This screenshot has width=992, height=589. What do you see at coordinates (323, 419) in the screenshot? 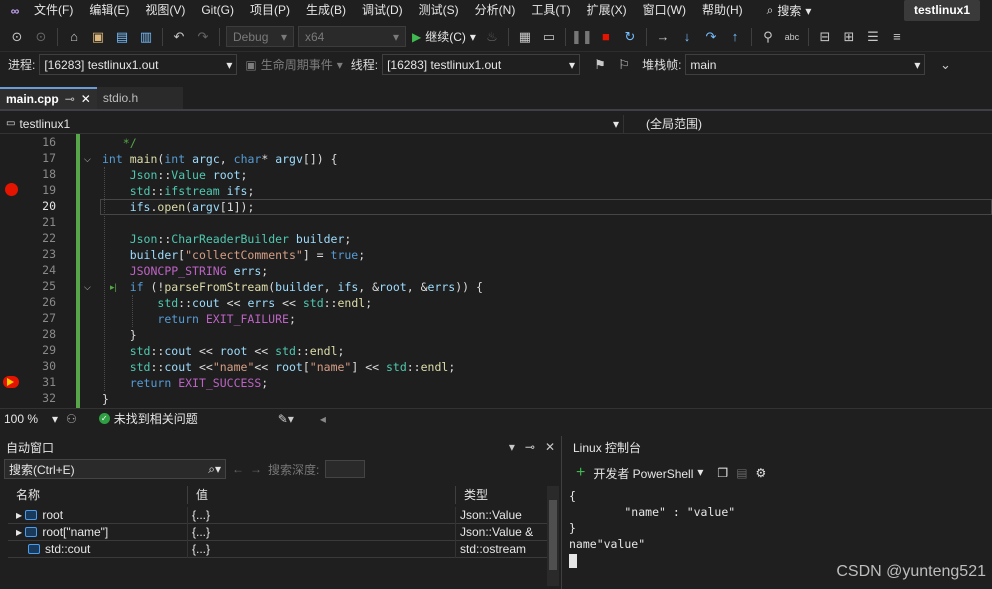
I see `scroll-left-icon: ◂` at bounding box center [323, 419].